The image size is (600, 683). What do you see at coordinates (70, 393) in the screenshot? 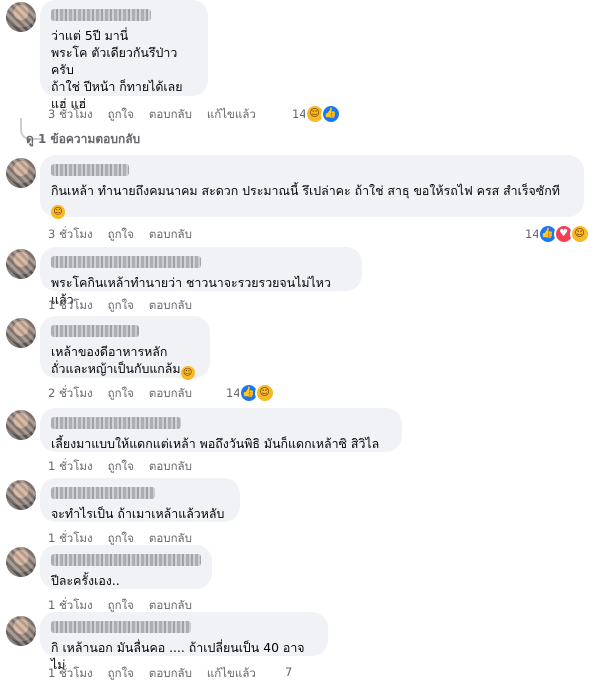
I see `timestamp: 2 ชั่วโมง` at bounding box center [70, 393].